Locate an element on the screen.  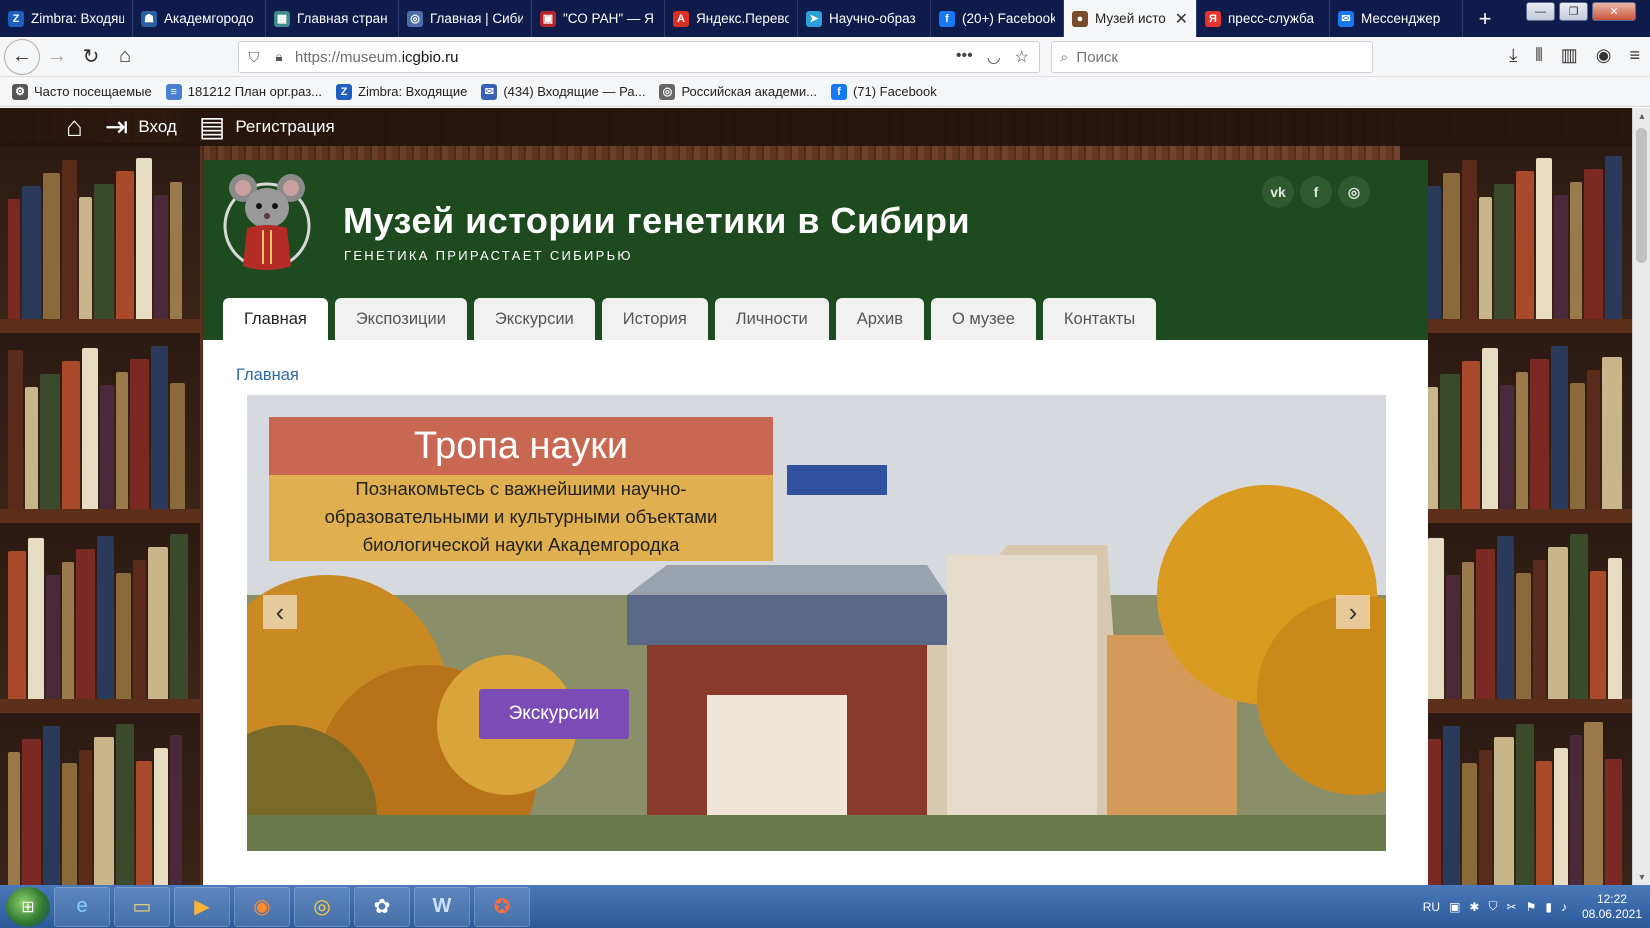
explorer-icon: ▭ is located at coordinates (142, 906).